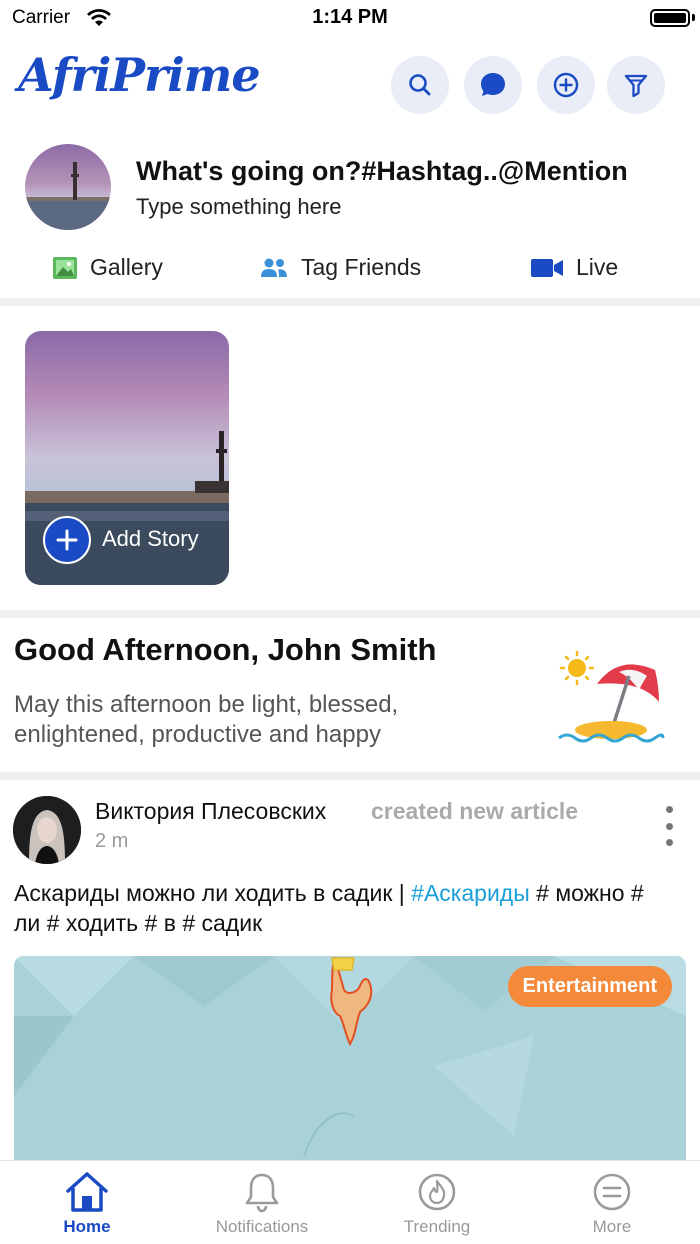 This screenshot has height=1244, width=700. I want to click on plus-icon, so click(67, 540).